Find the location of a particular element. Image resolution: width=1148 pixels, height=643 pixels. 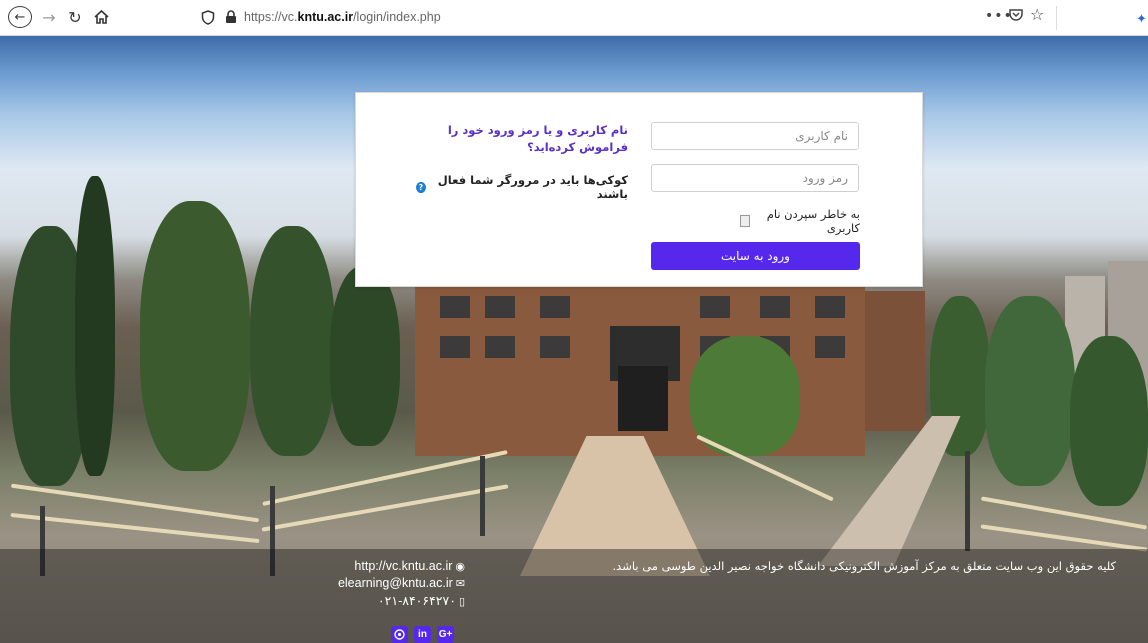

reload-button: ↻ is located at coordinates (75, 17).